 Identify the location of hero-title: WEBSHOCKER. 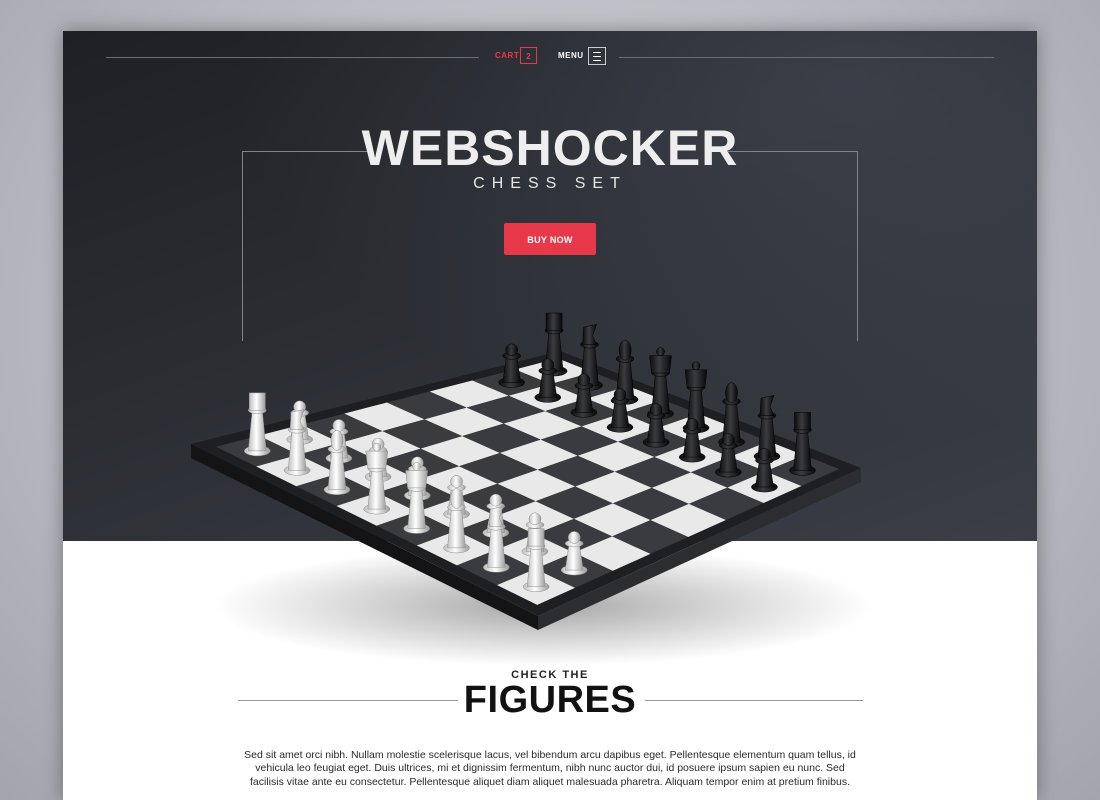
(550, 148).